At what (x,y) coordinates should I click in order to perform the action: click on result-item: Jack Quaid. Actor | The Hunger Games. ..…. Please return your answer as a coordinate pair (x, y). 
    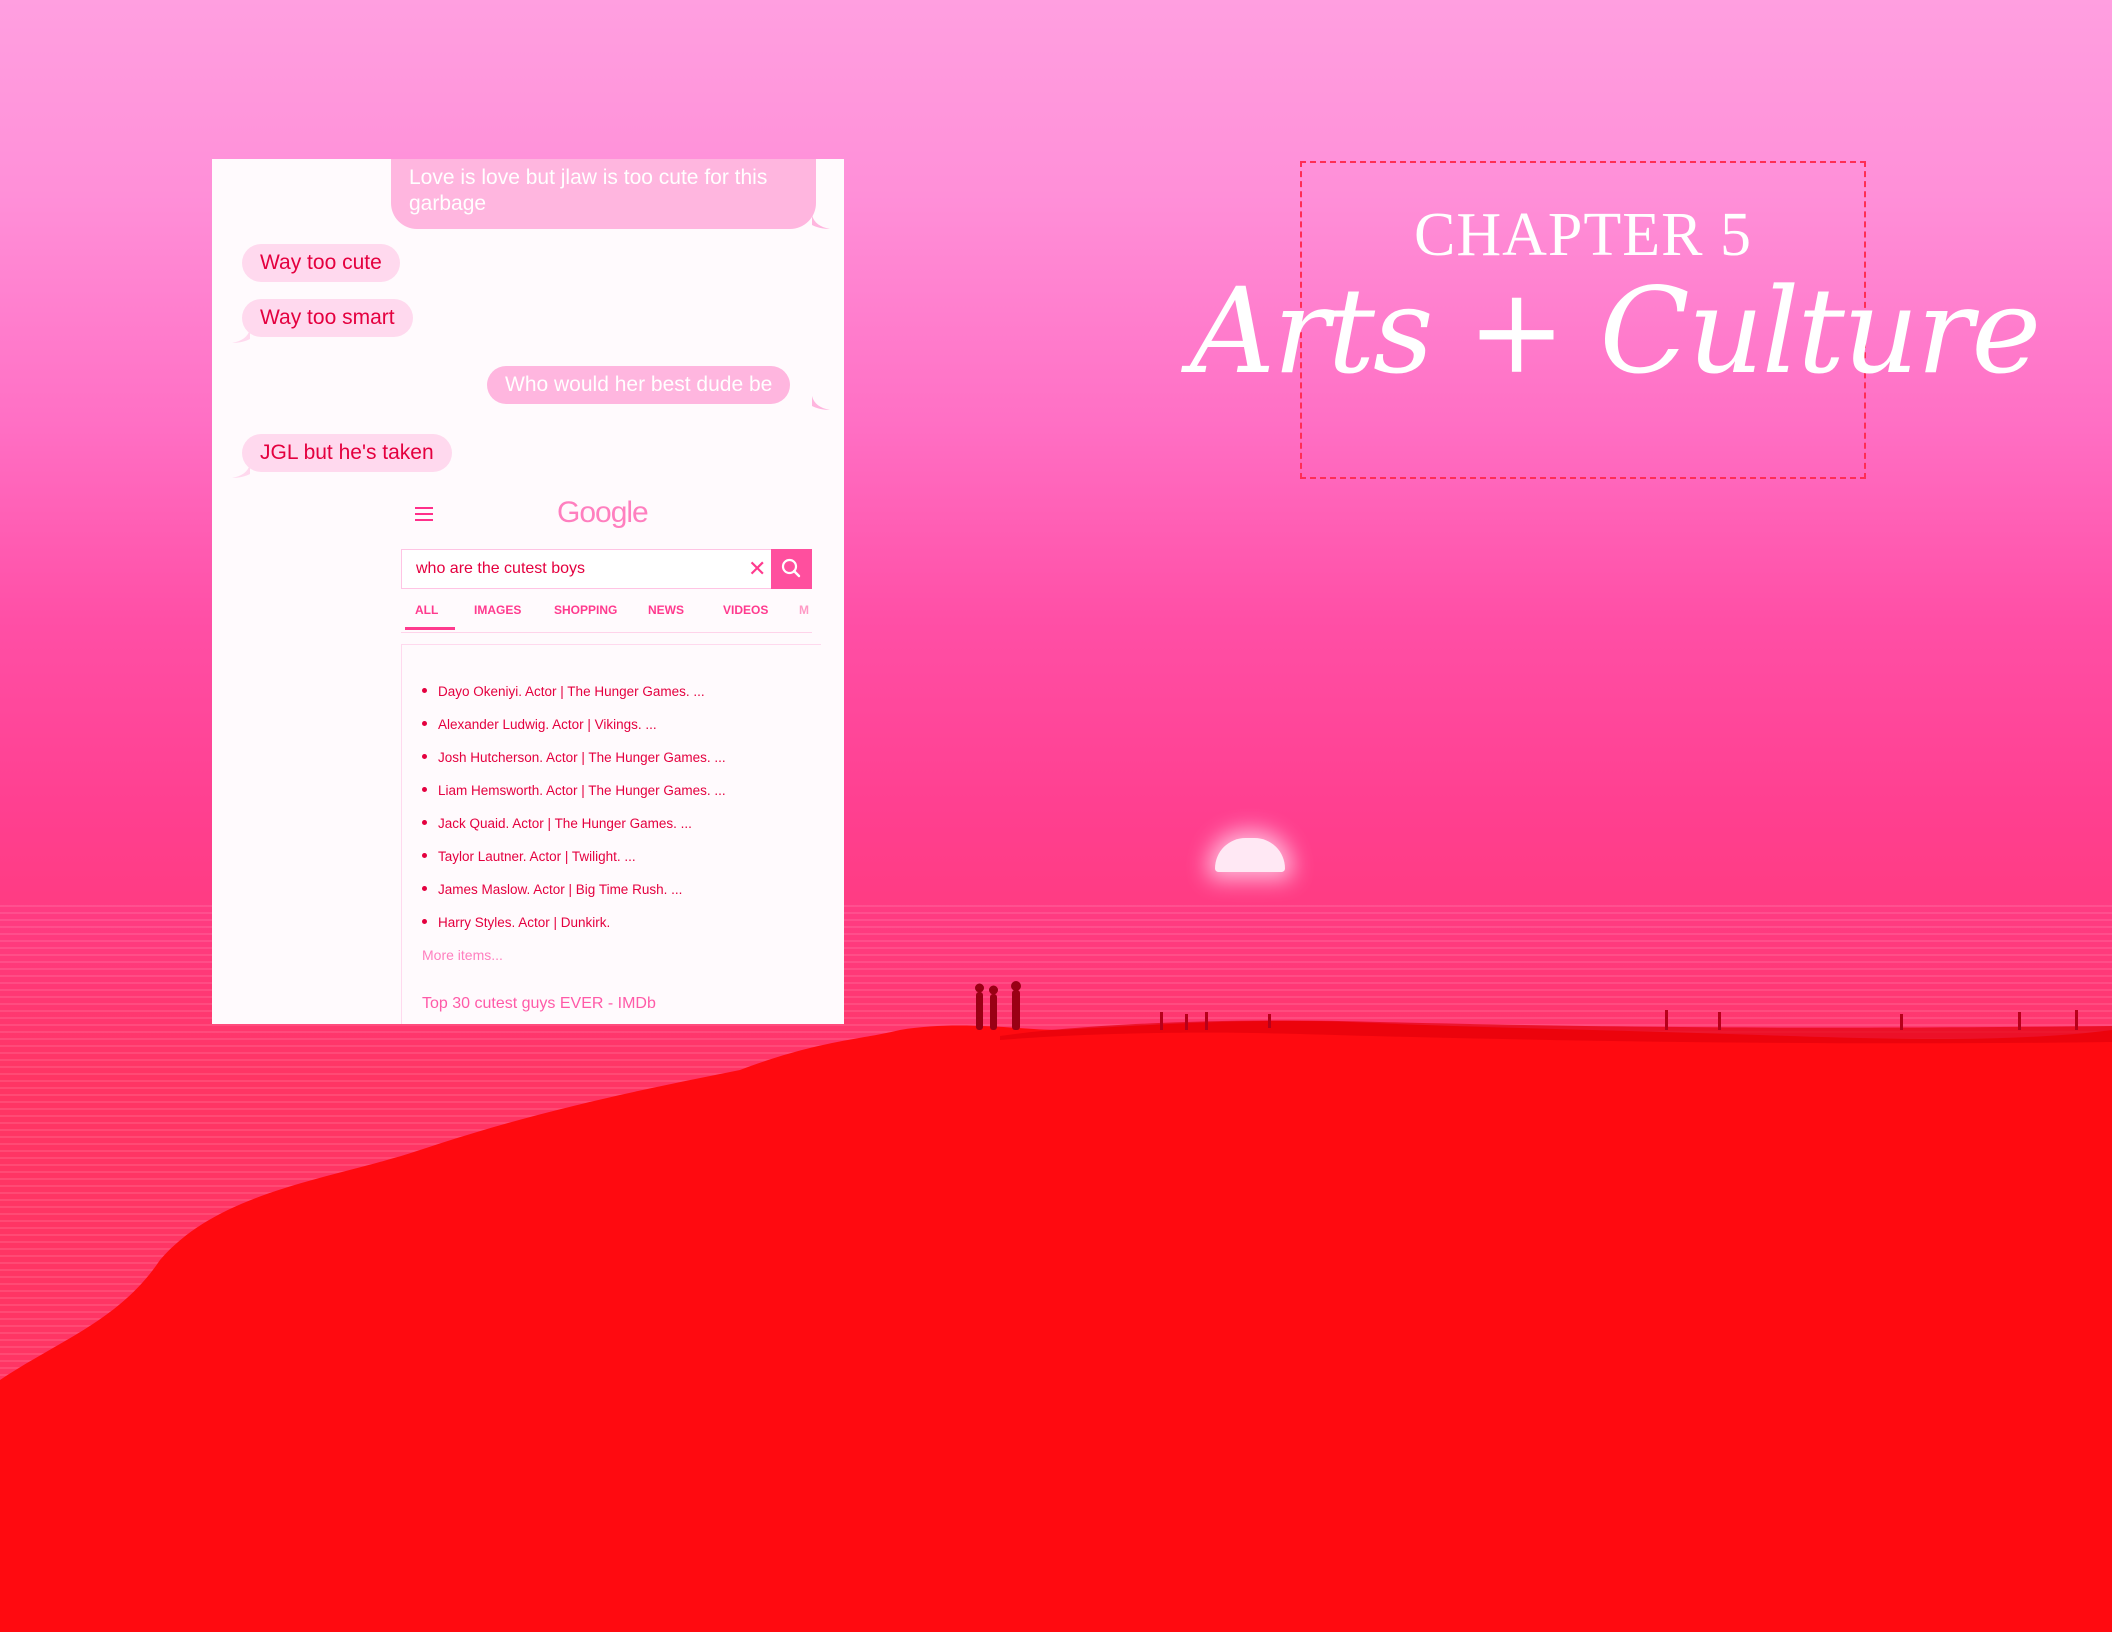
    Looking at the image, I should click on (557, 823).